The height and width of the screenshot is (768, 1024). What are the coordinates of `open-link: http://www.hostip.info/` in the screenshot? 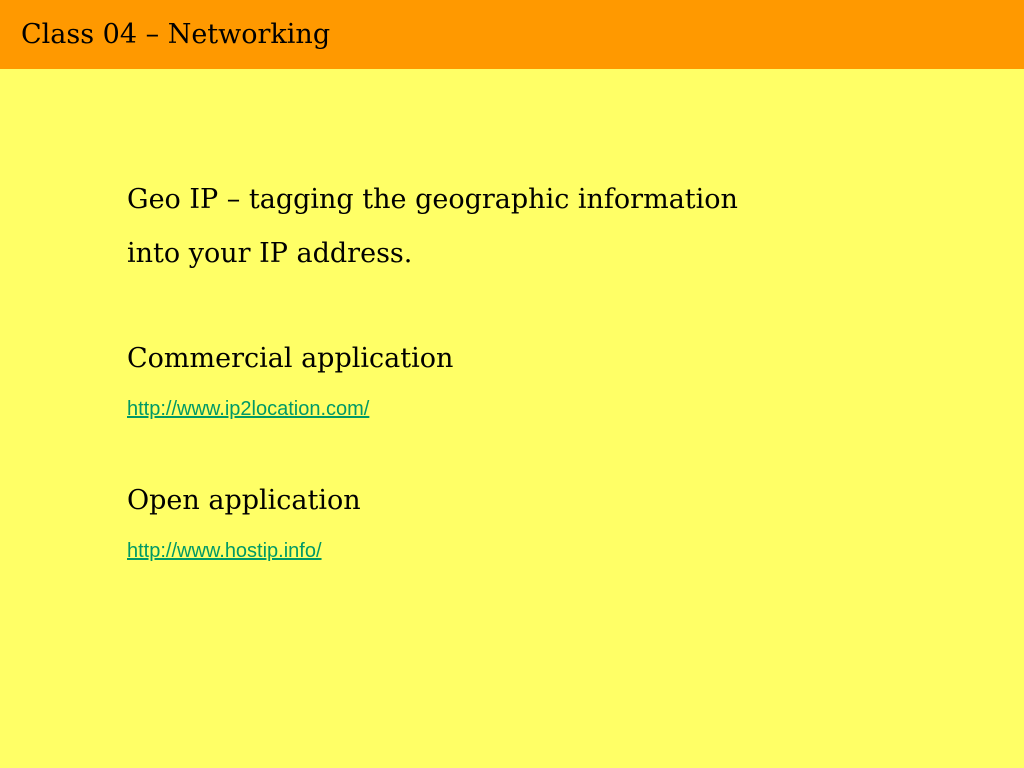 It's located at (224, 551).